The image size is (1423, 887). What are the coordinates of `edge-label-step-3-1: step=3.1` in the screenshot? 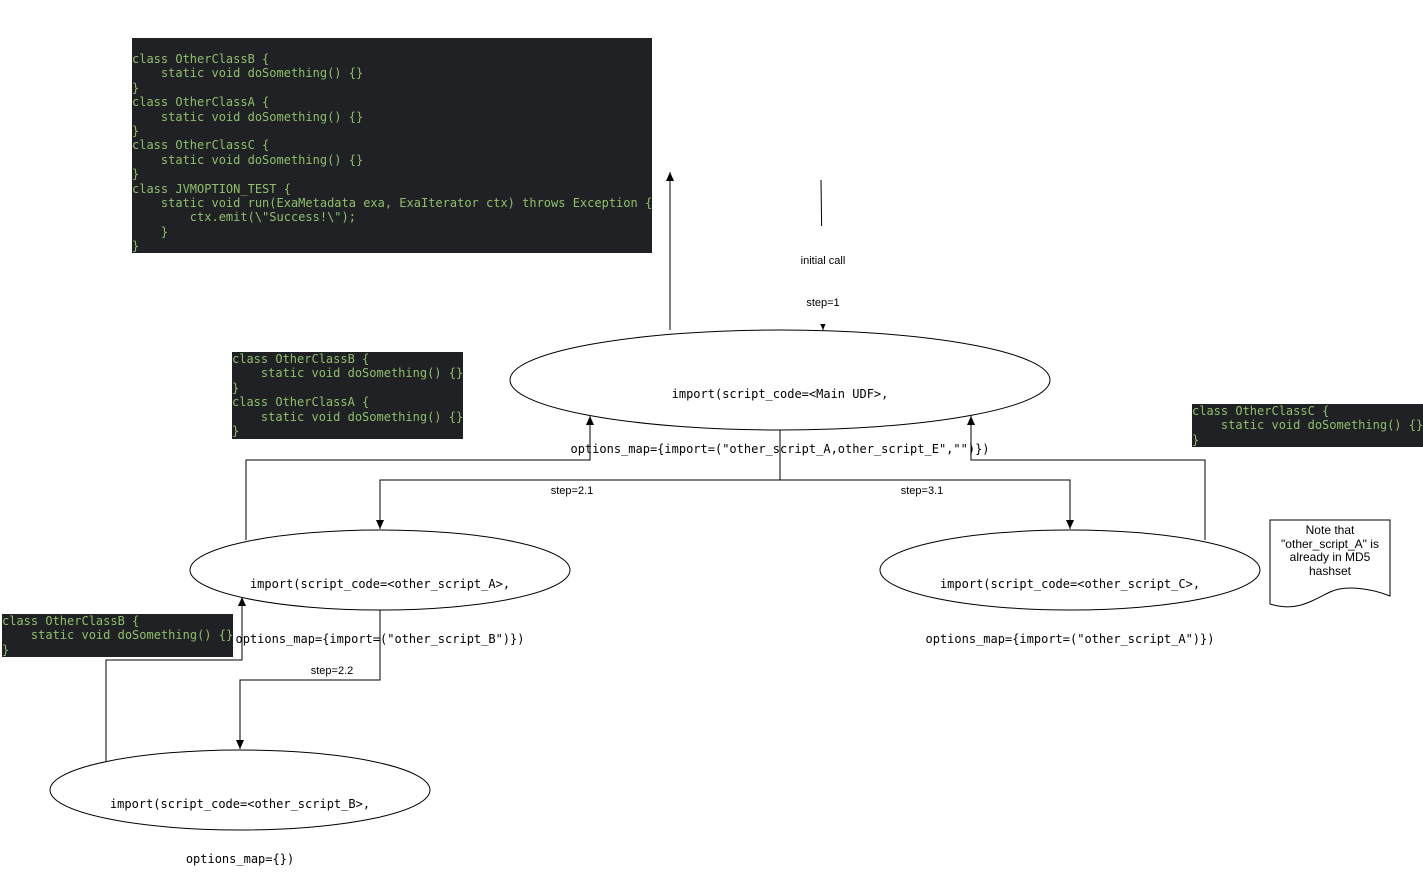 It's located at (922, 491).